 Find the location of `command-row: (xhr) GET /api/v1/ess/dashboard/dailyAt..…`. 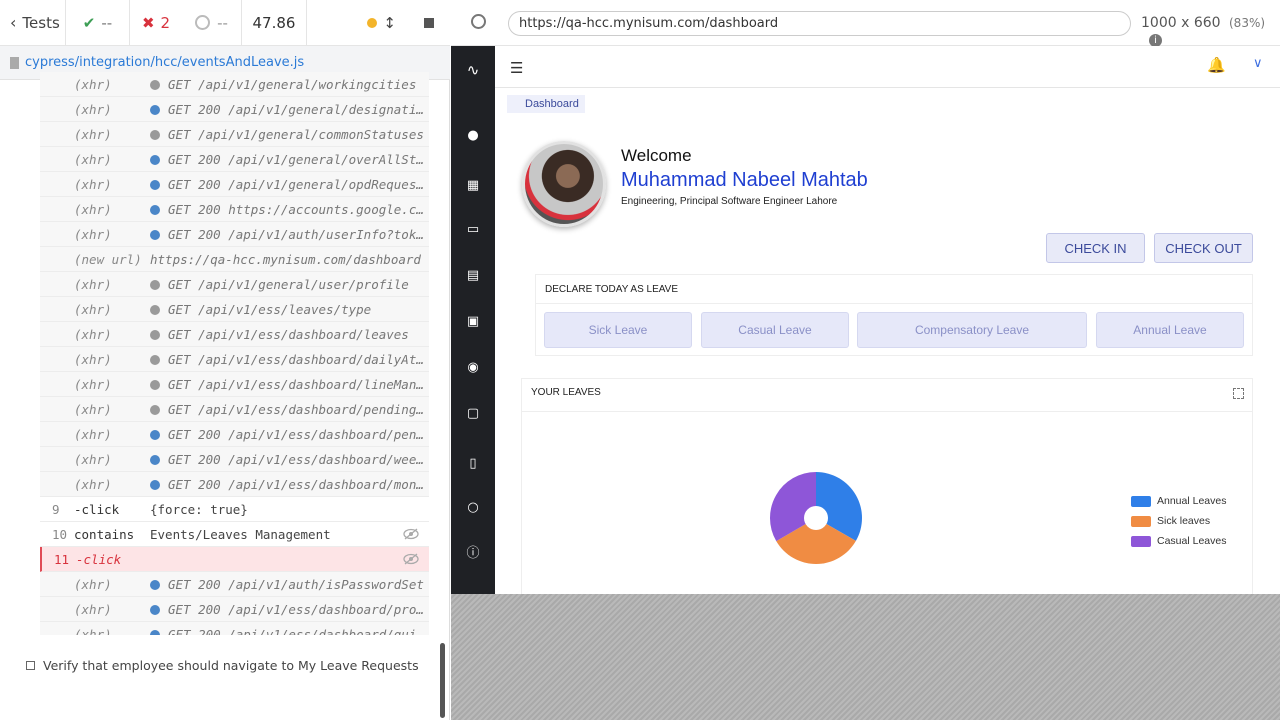

command-row: (xhr) GET /api/v1/ess/dashboard/dailyAt..… is located at coordinates (234, 359).